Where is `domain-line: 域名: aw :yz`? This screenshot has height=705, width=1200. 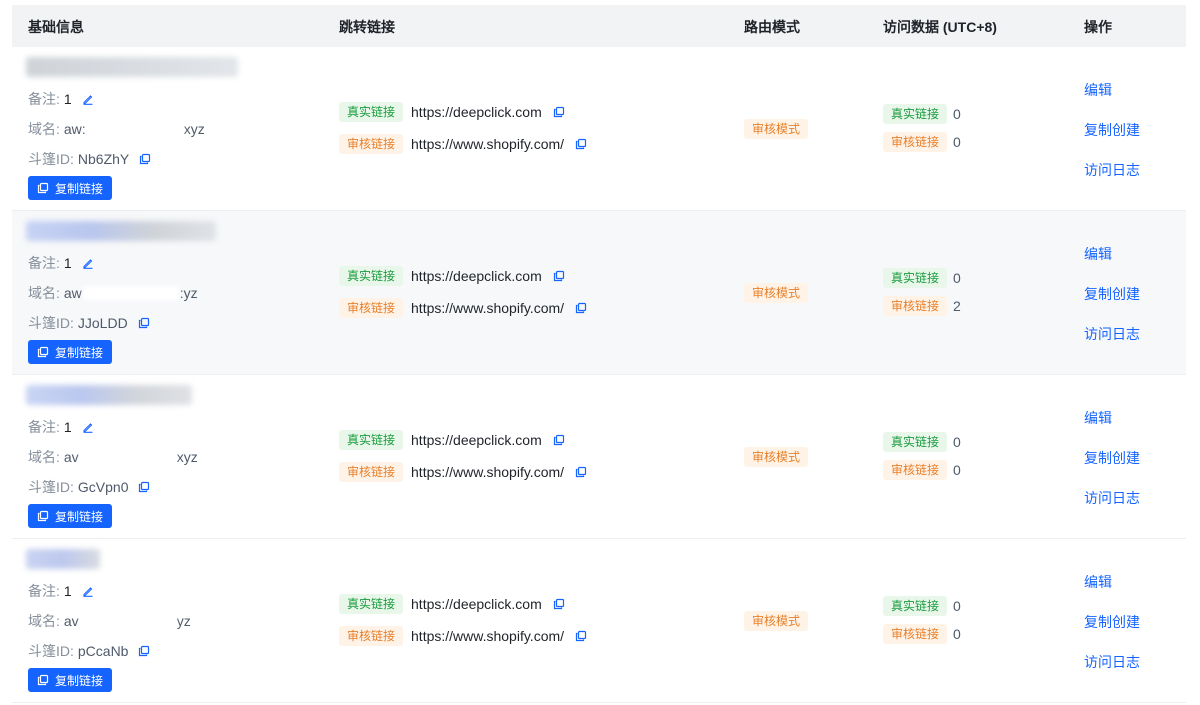
domain-line: 域名: aw :yz is located at coordinates (113, 293).